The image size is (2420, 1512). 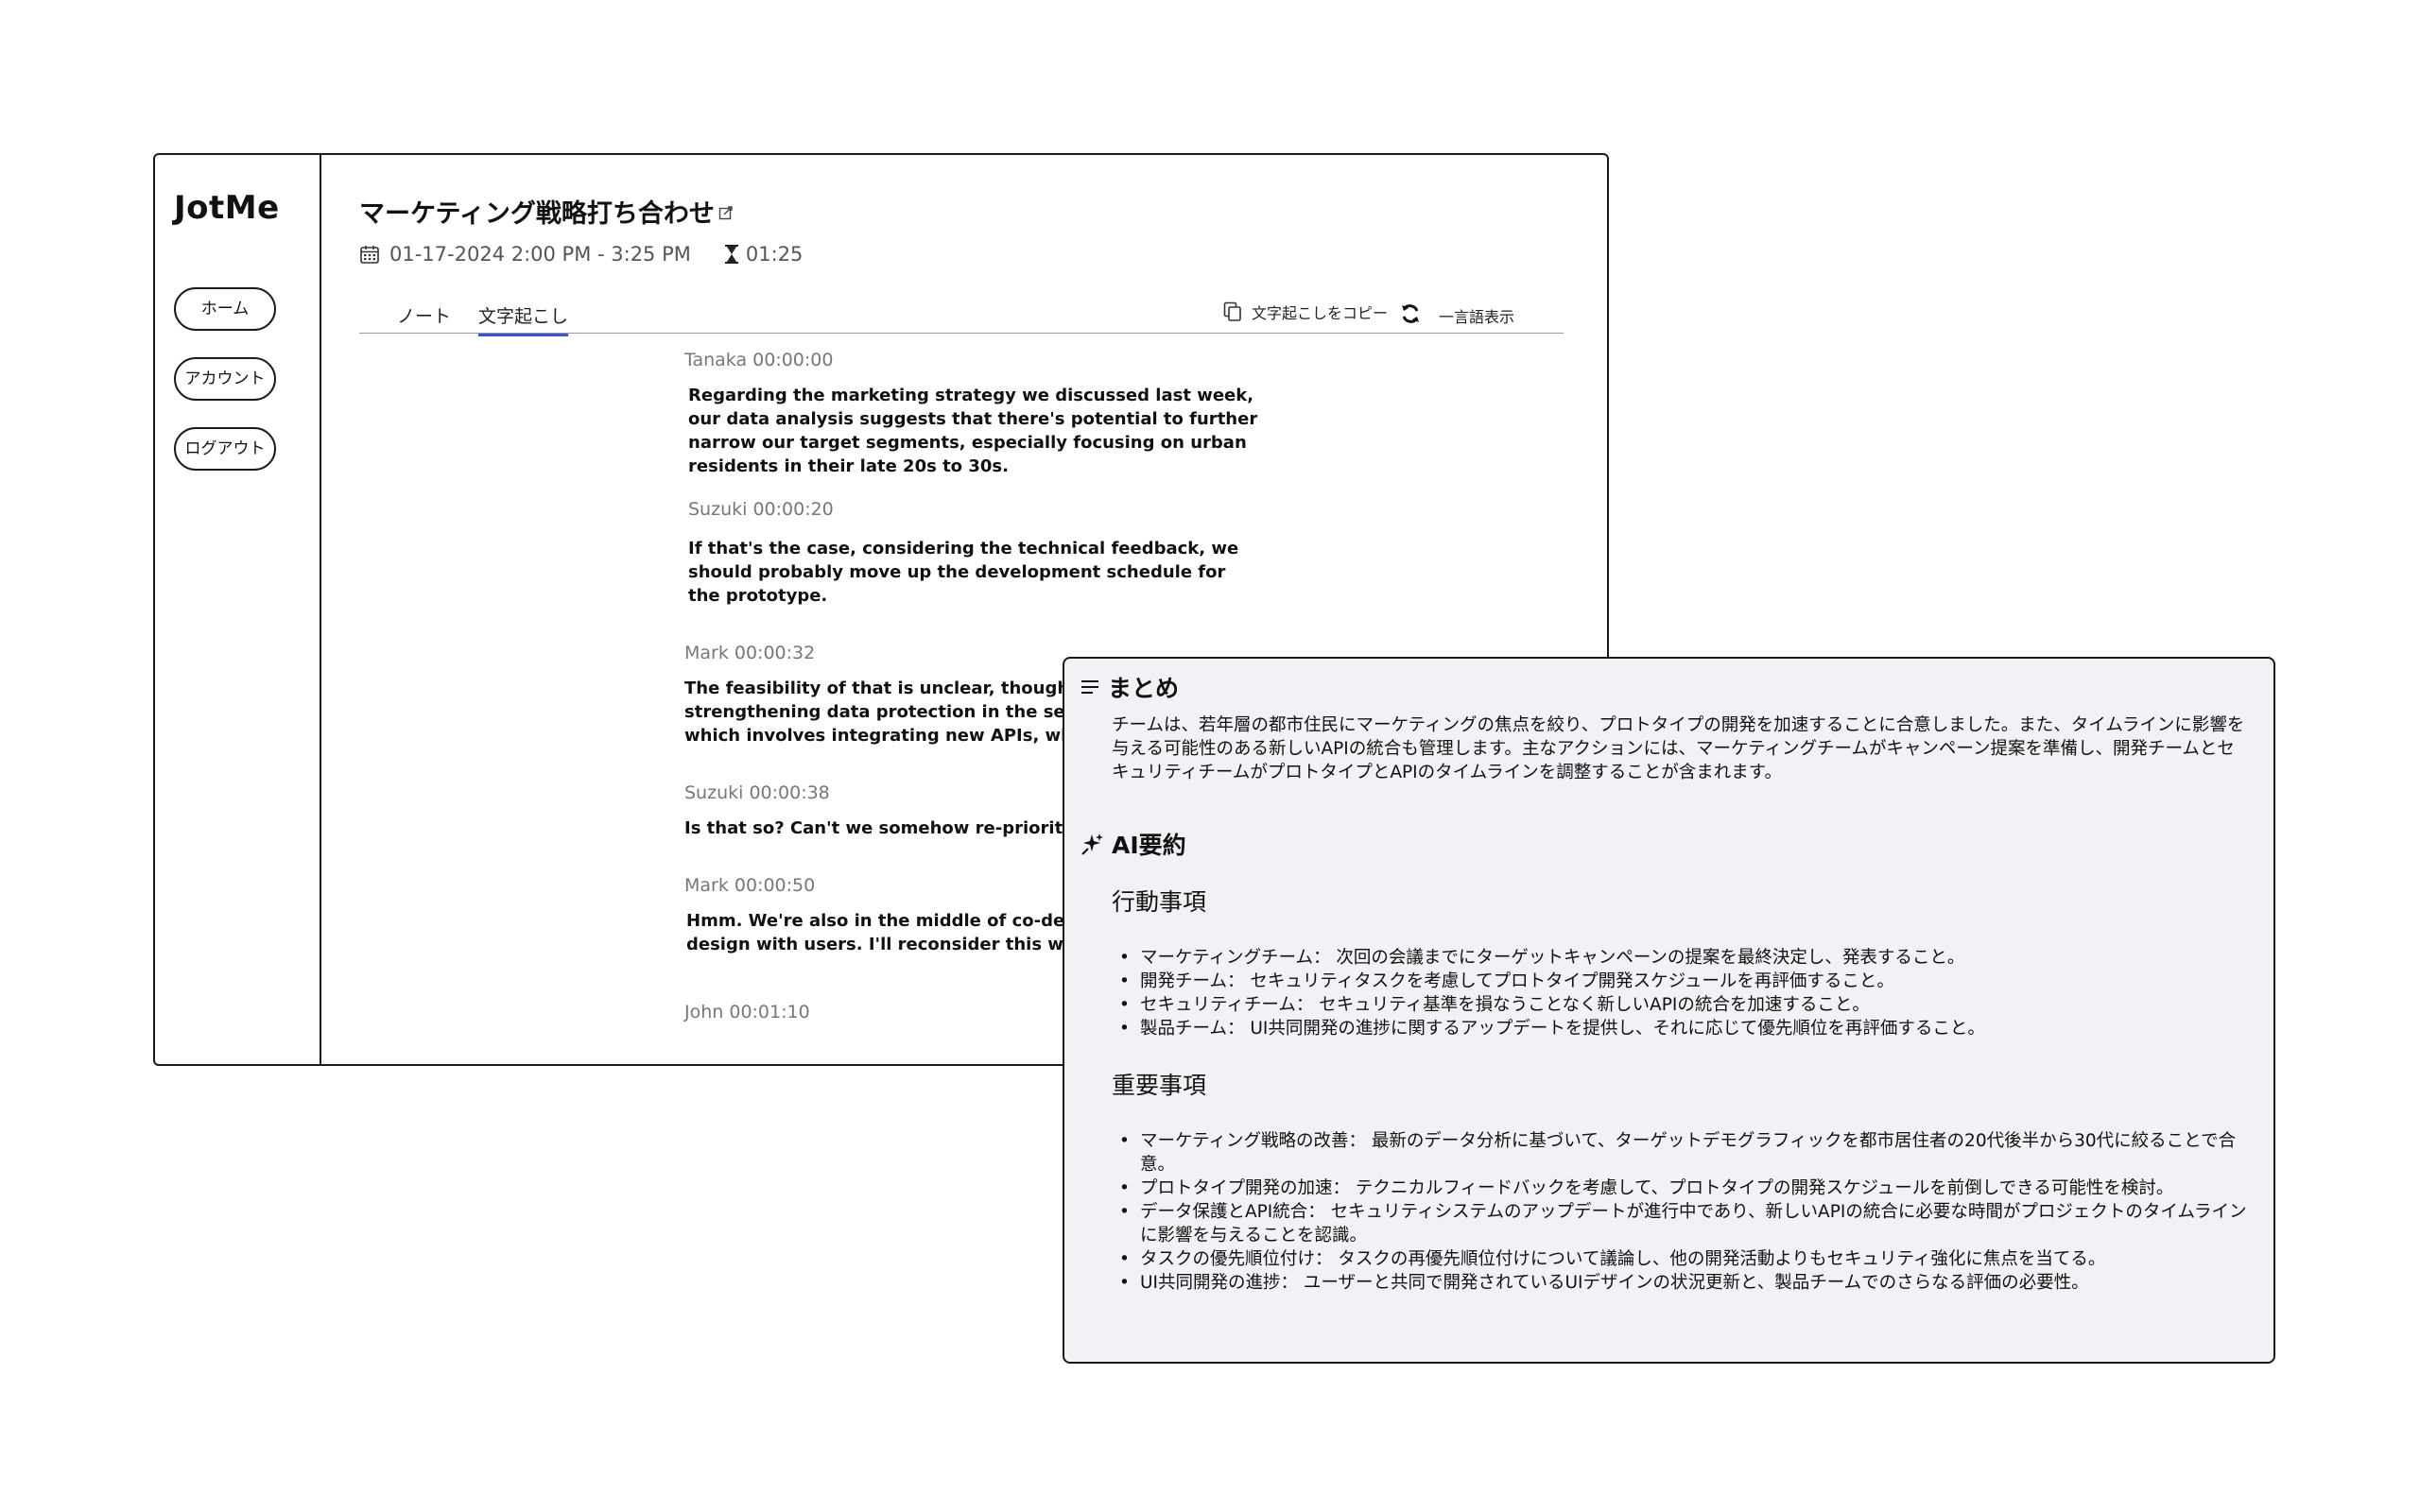 I want to click on speaker-timestamp: Suzuki 00:00:20, so click(x=761, y=509).